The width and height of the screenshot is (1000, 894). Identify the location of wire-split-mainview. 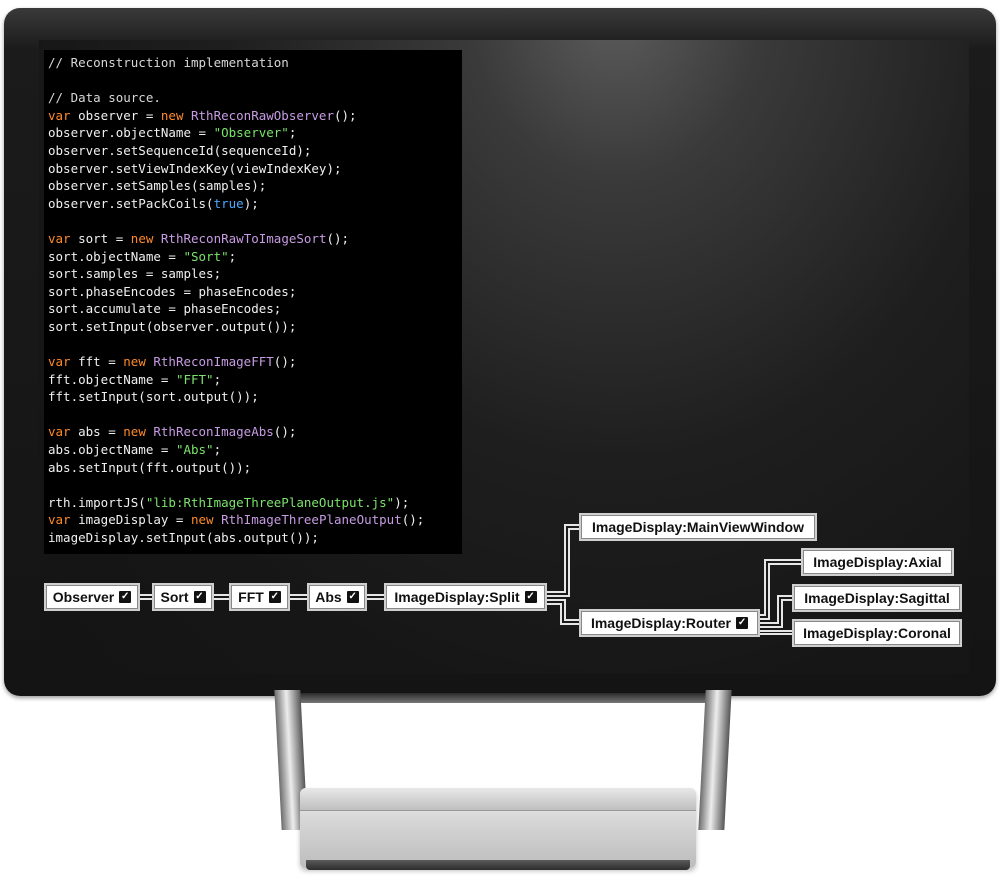
(563, 558).